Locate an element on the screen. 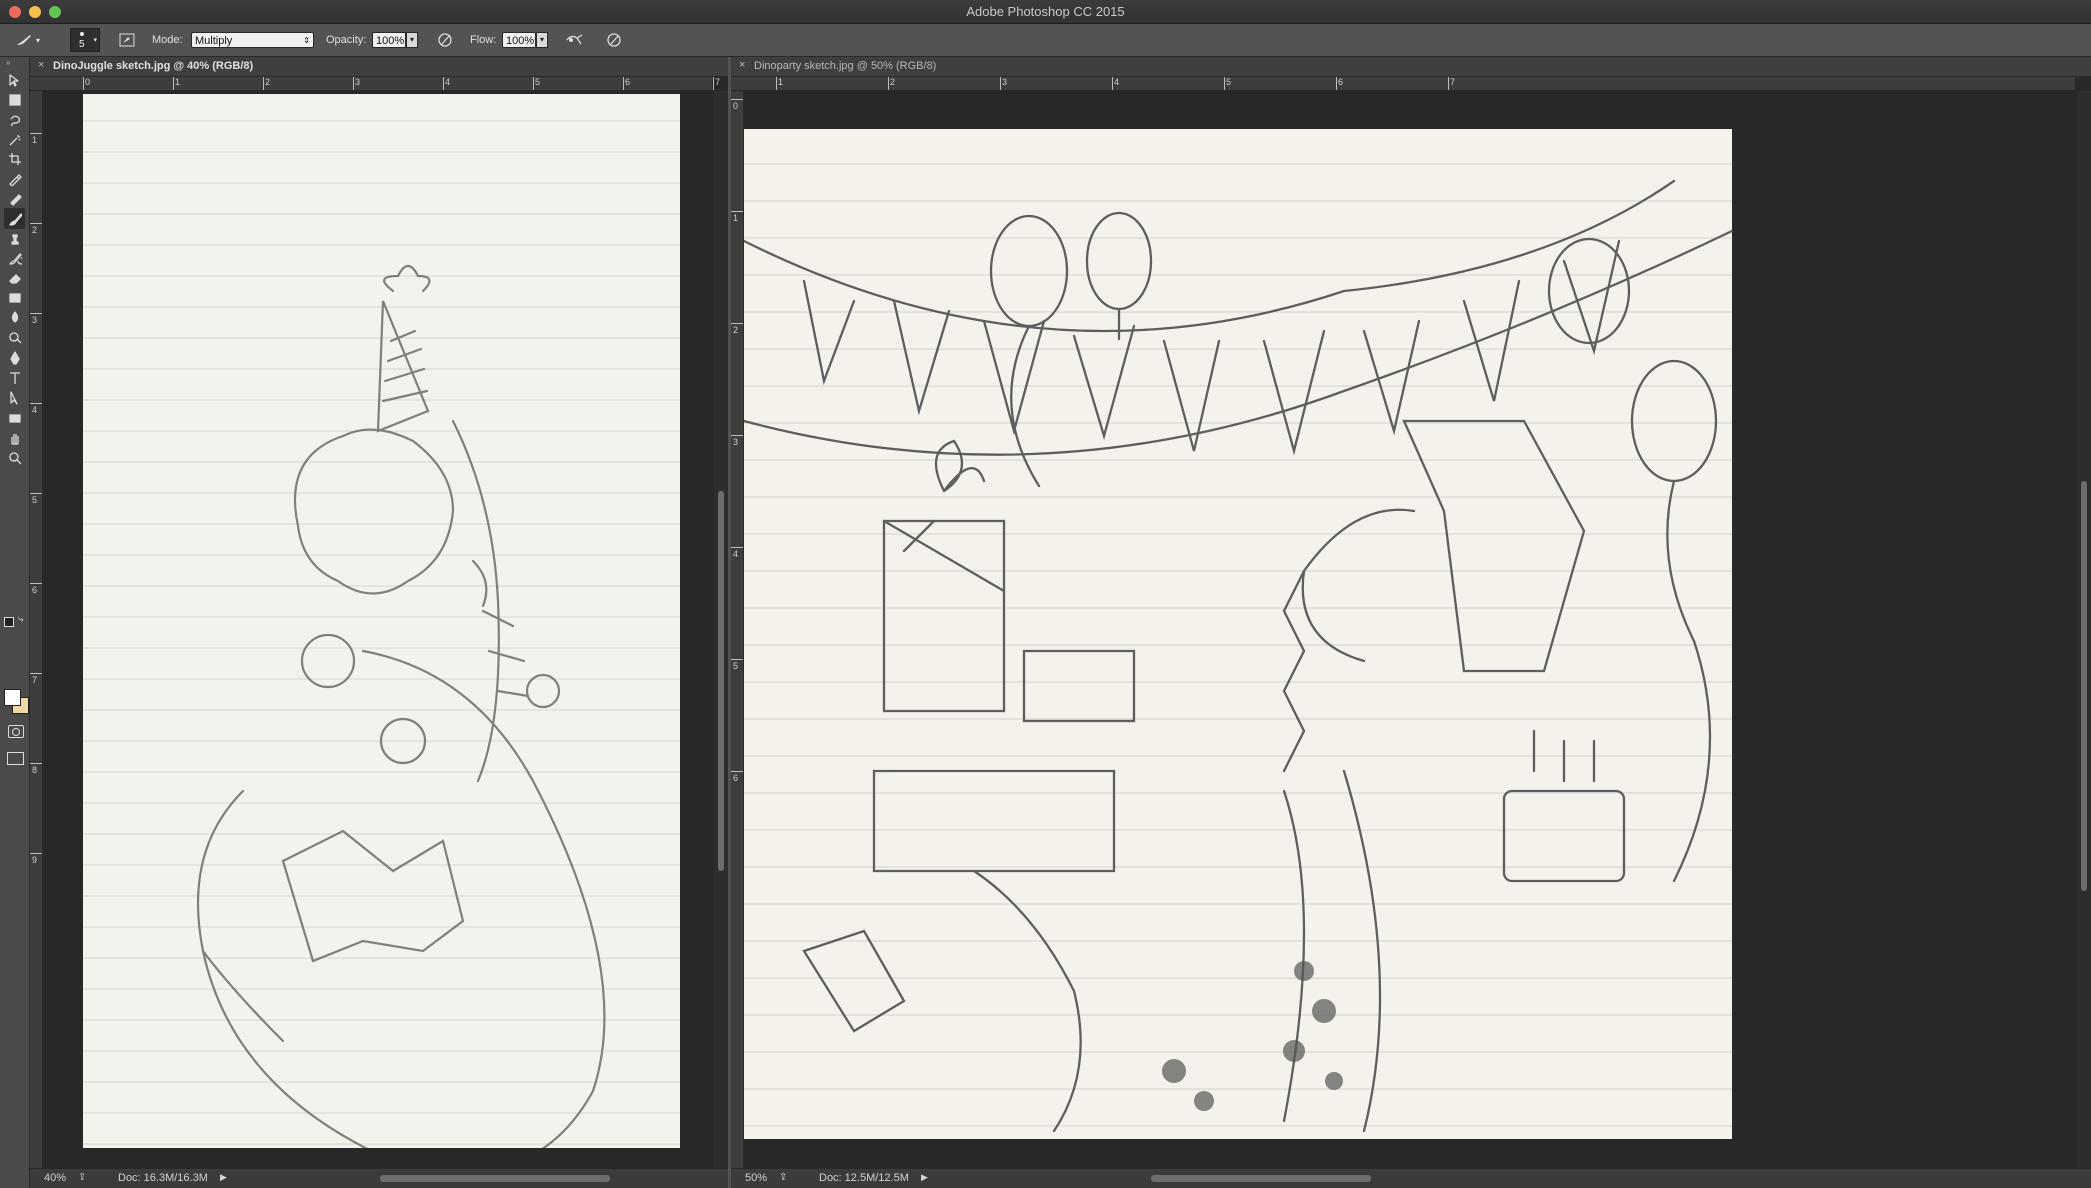 The width and height of the screenshot is (2091, 1188). pressure-size-icon is located at coordinates (614, 40).